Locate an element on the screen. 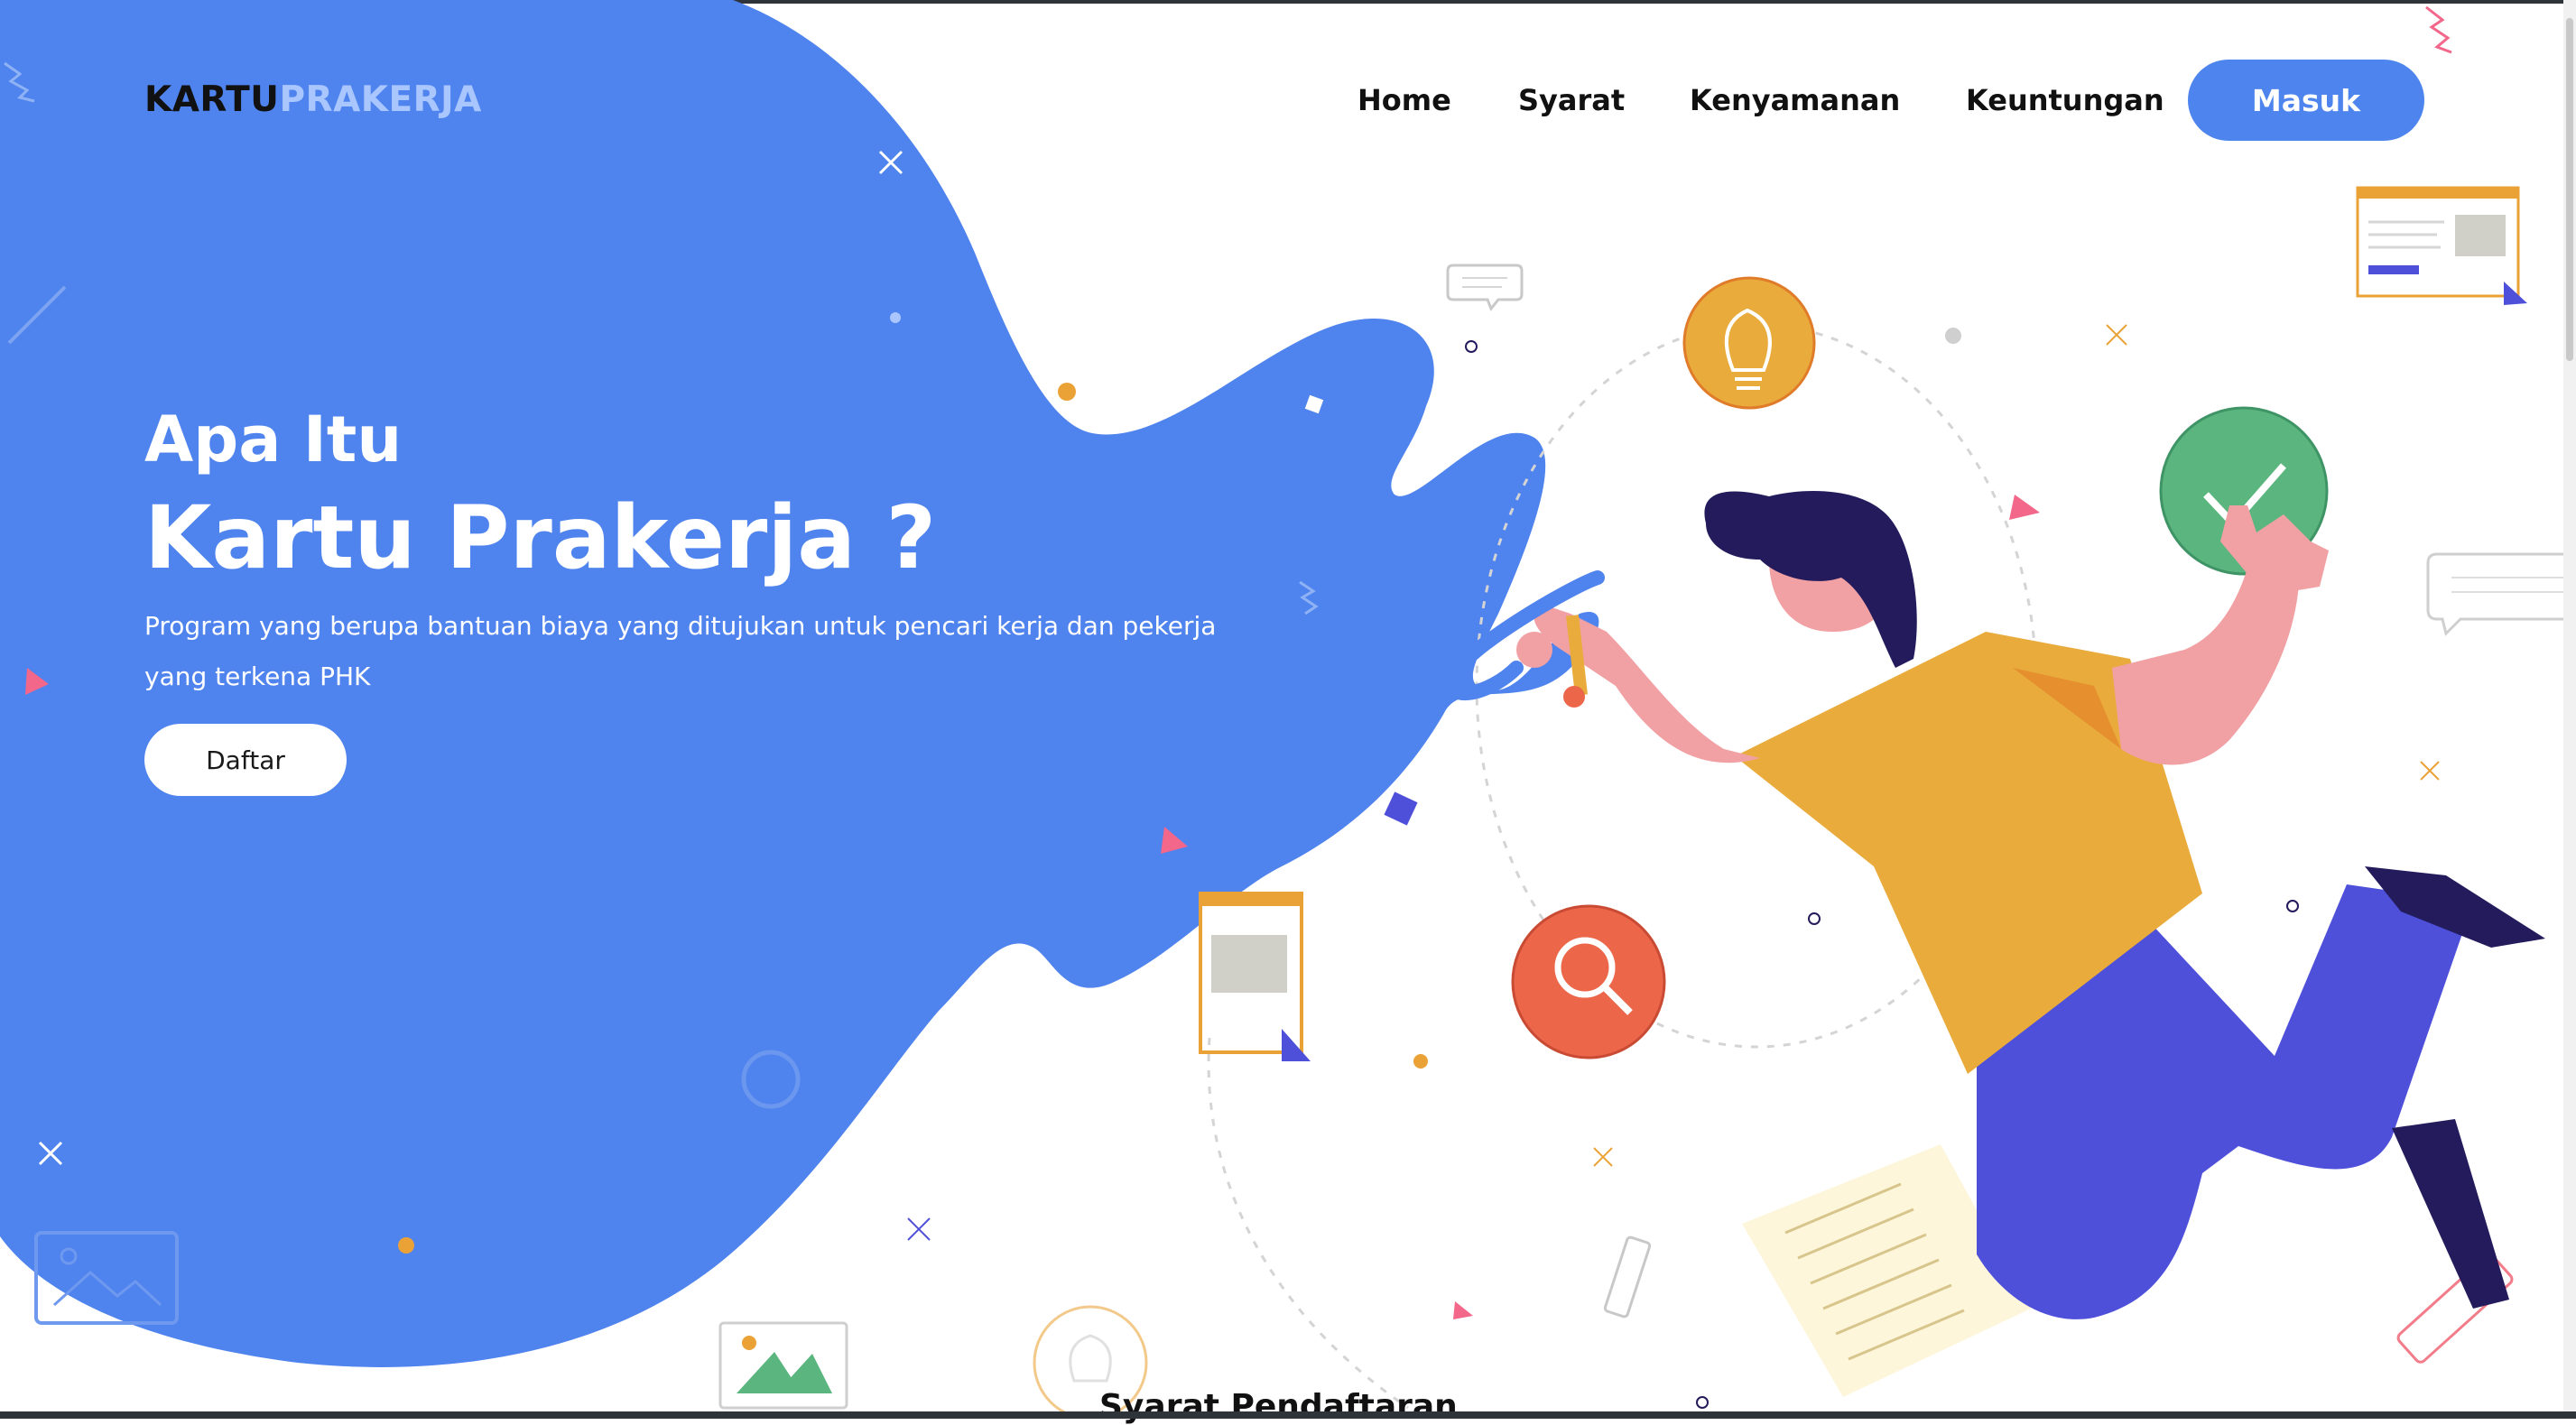 This screenshot has height=1425, width=2576. pencil-icon-outline is located at coordinates (1627, 1277).